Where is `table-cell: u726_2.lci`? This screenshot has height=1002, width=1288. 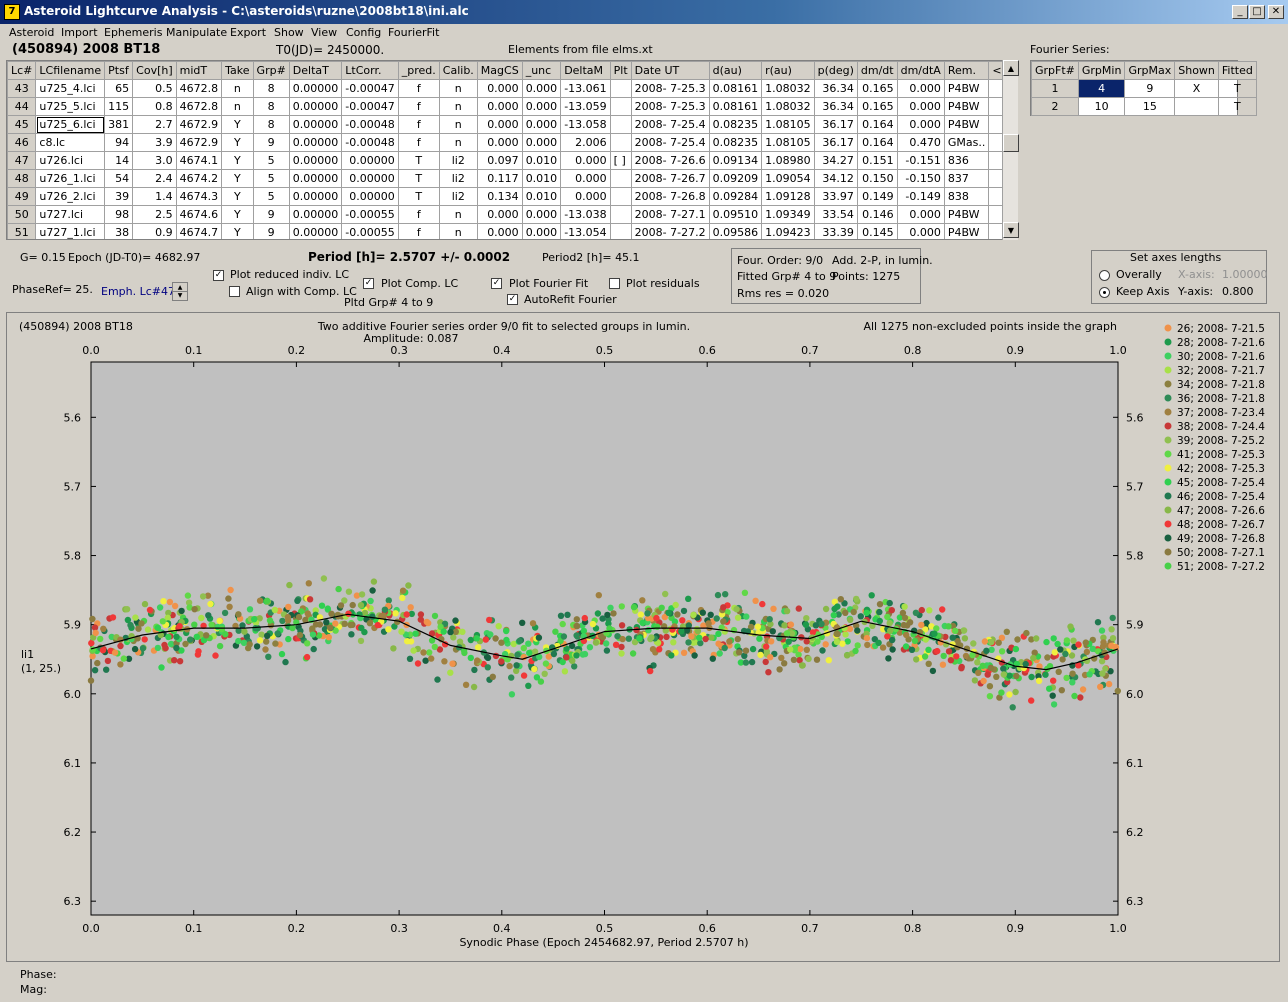
table-cell: u726_2.lci is located at coordinates (70, 196).